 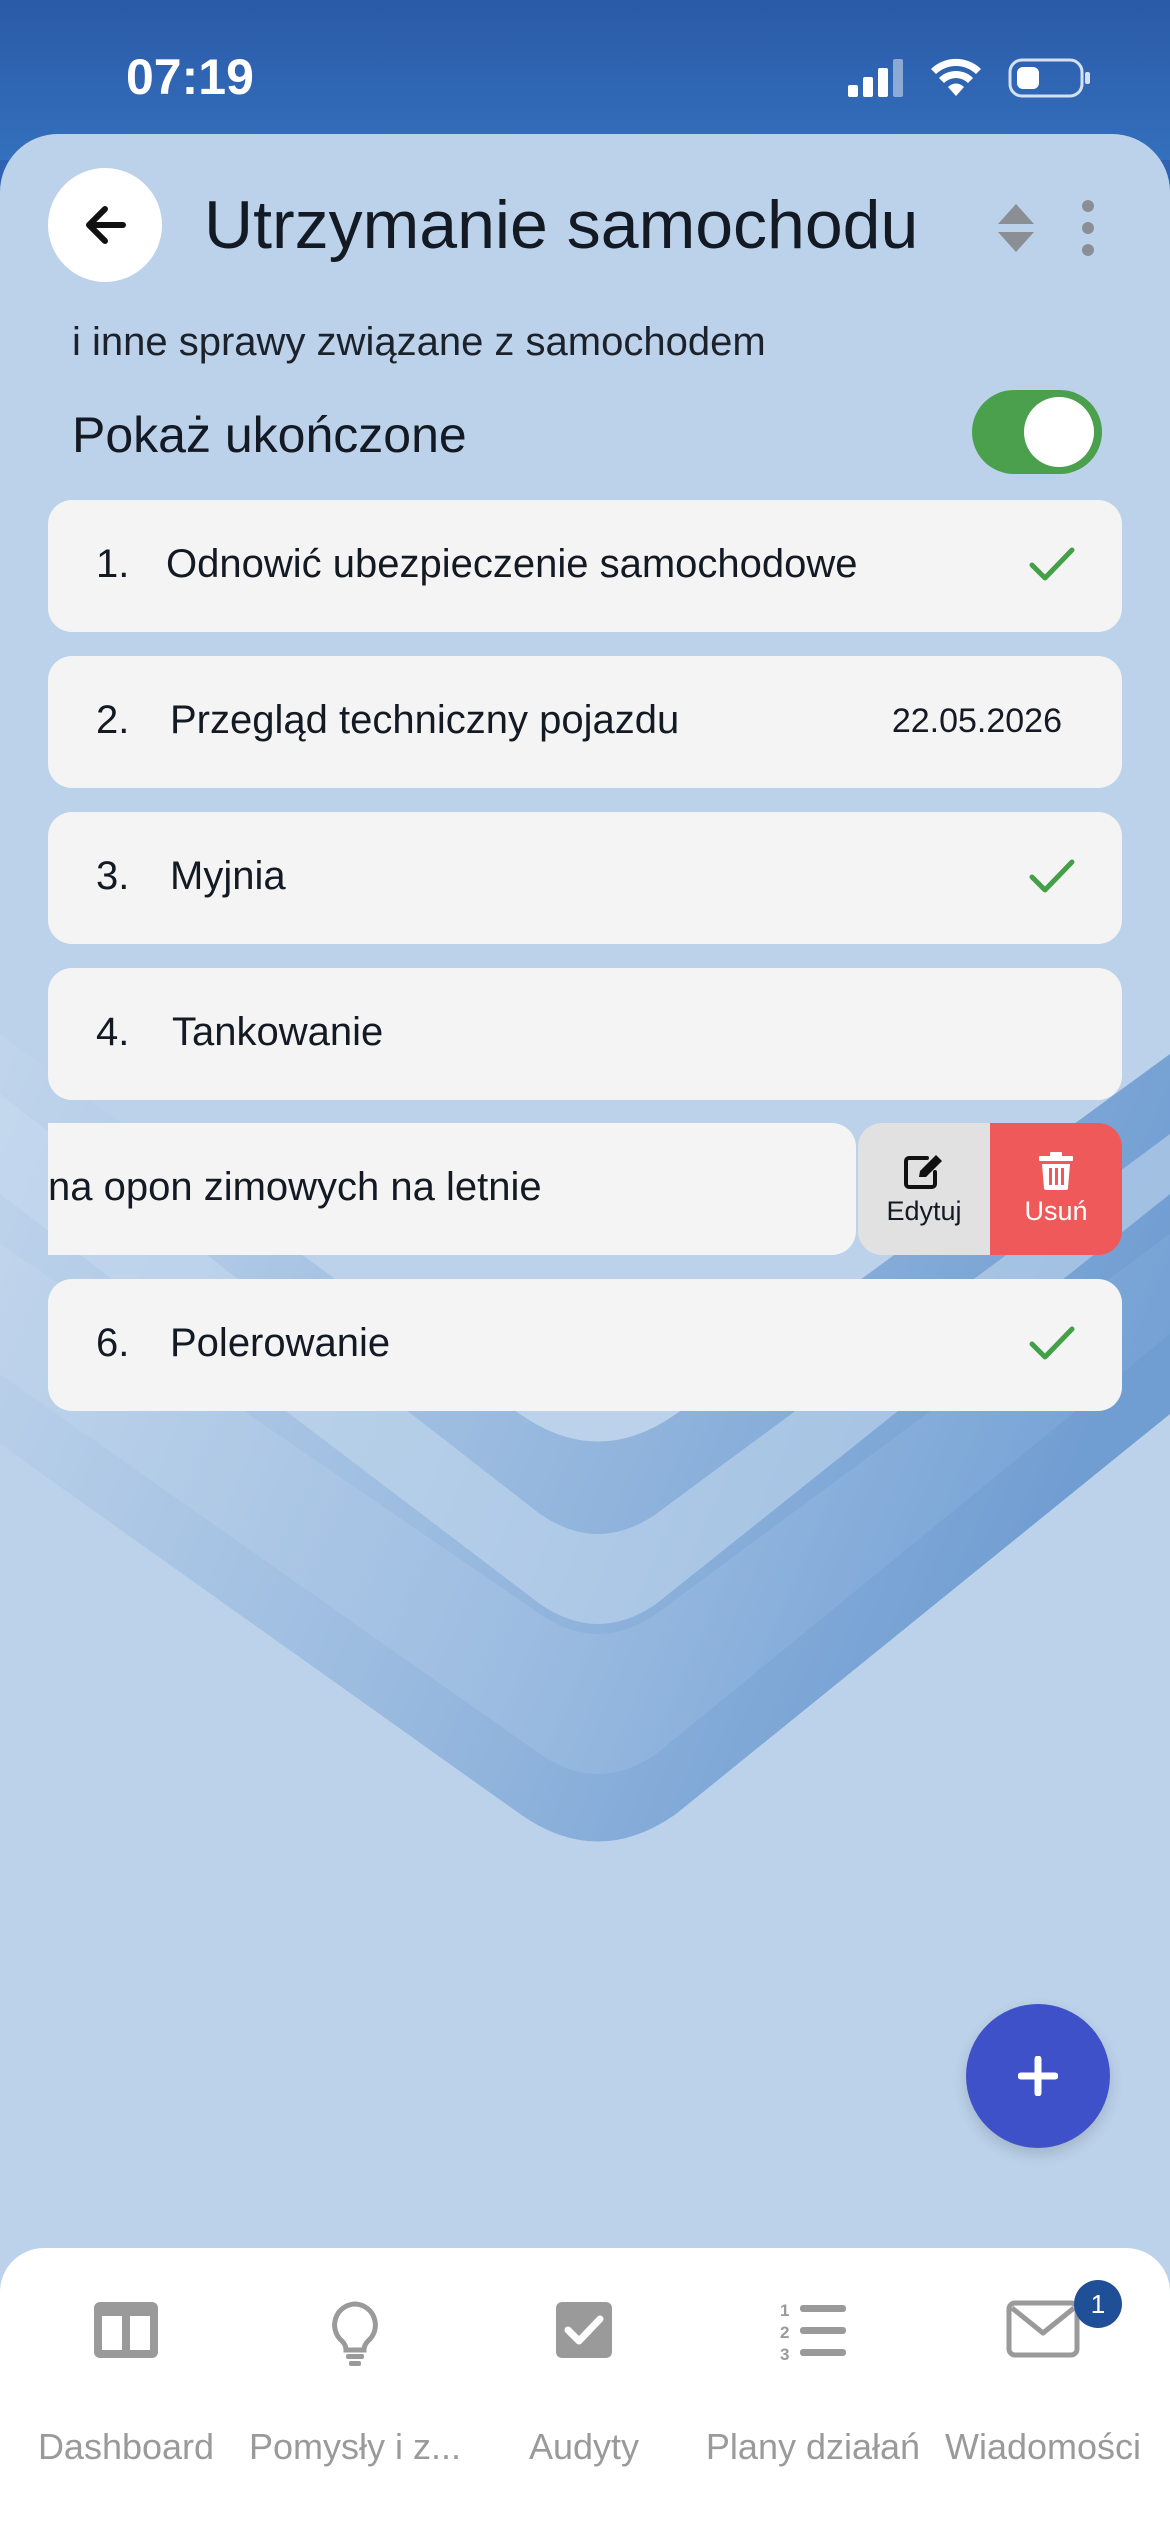 What do you see at coordinates (924, 1210) in the screenshot?
I see `edit-label: Edytuj` at bounding box center [924, 1210].